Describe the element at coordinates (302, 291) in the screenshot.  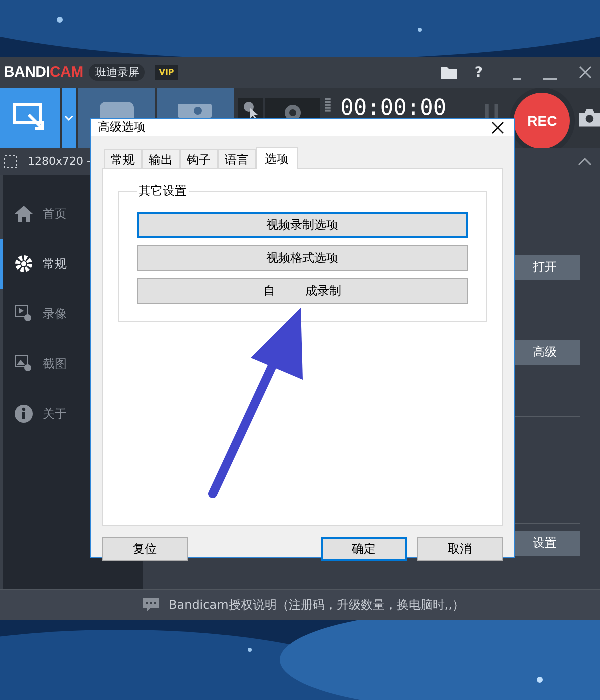
I see `option-button: 自 成录制` at that location.